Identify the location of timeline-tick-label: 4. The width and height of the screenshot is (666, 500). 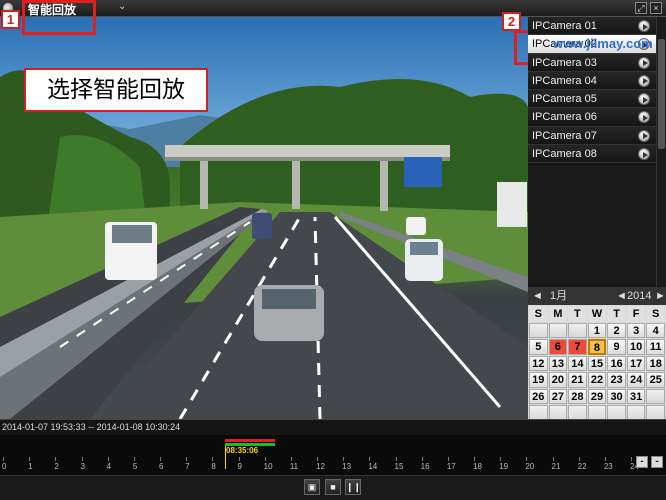
(109, 464).